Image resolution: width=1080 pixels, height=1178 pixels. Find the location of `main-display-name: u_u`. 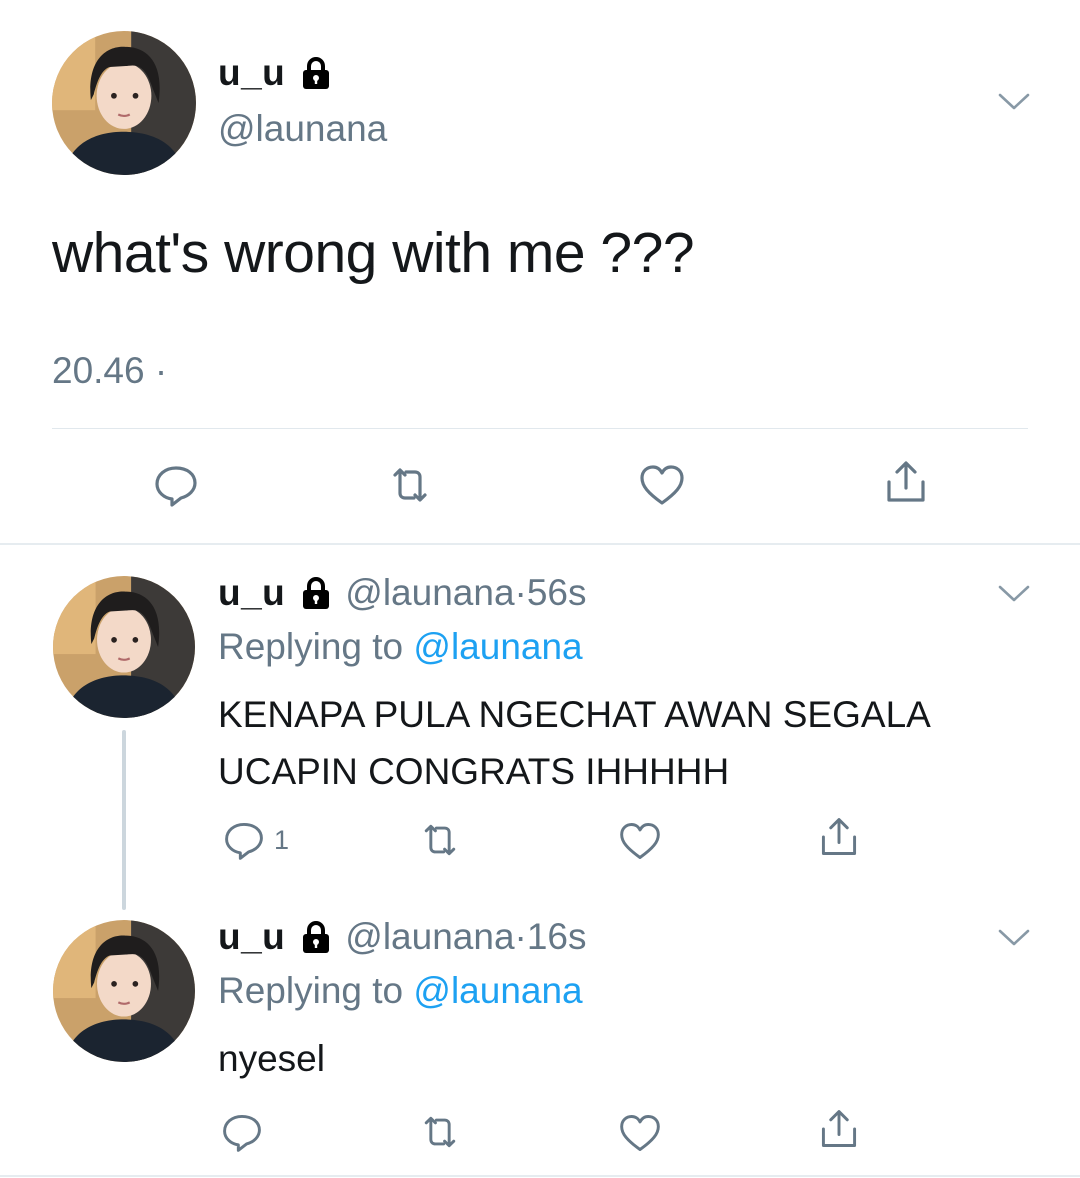

main-display-name: u_u is located at coordinates (275, 73).